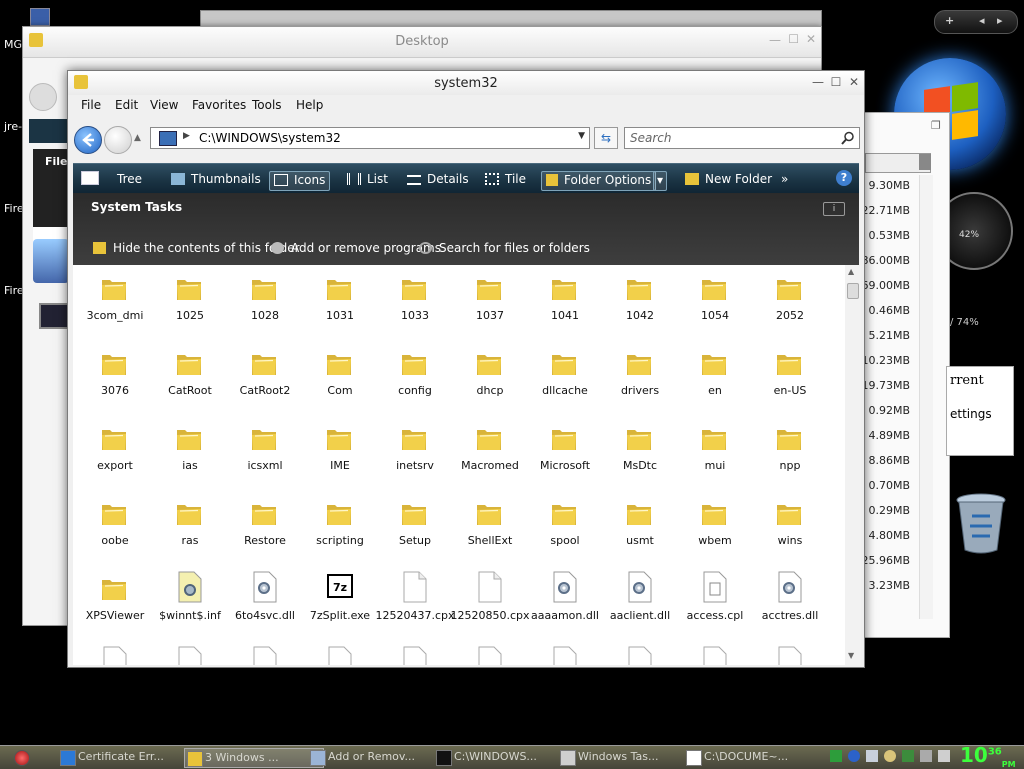  What do you see at coordinates (51, 261) in the screenshot?
I see `programs-icon` at bounding box center [51, 261].